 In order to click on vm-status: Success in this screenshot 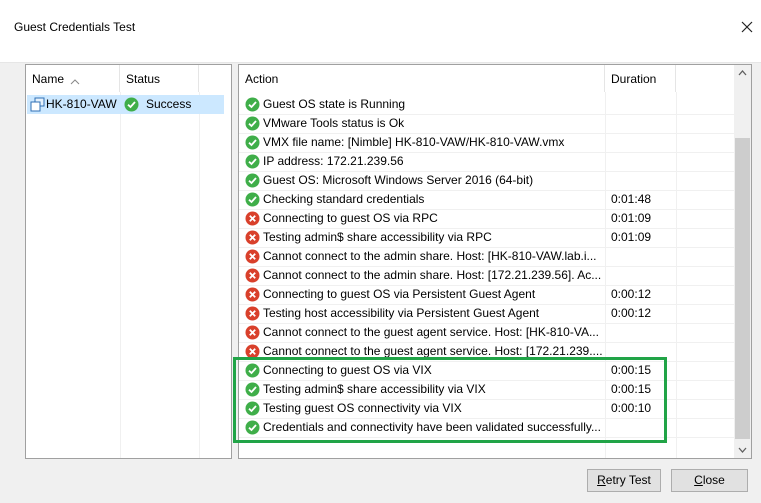, I will do `click(169, 104)`.